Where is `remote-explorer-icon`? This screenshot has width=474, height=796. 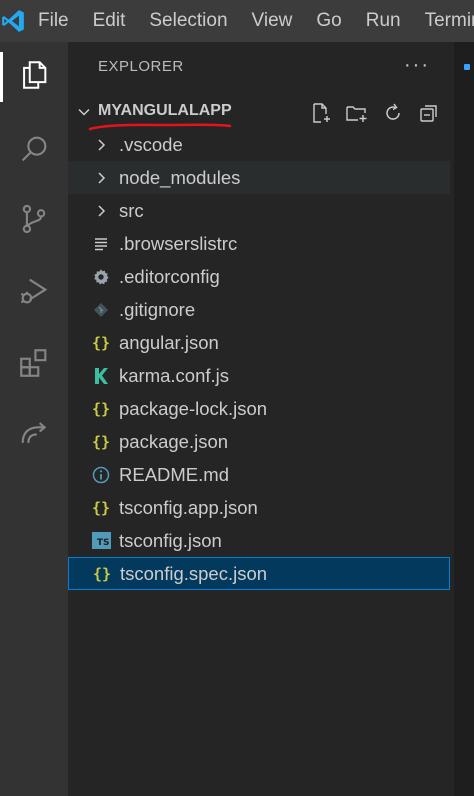
remote-explorer-icon is located at coordinates (34, 435).